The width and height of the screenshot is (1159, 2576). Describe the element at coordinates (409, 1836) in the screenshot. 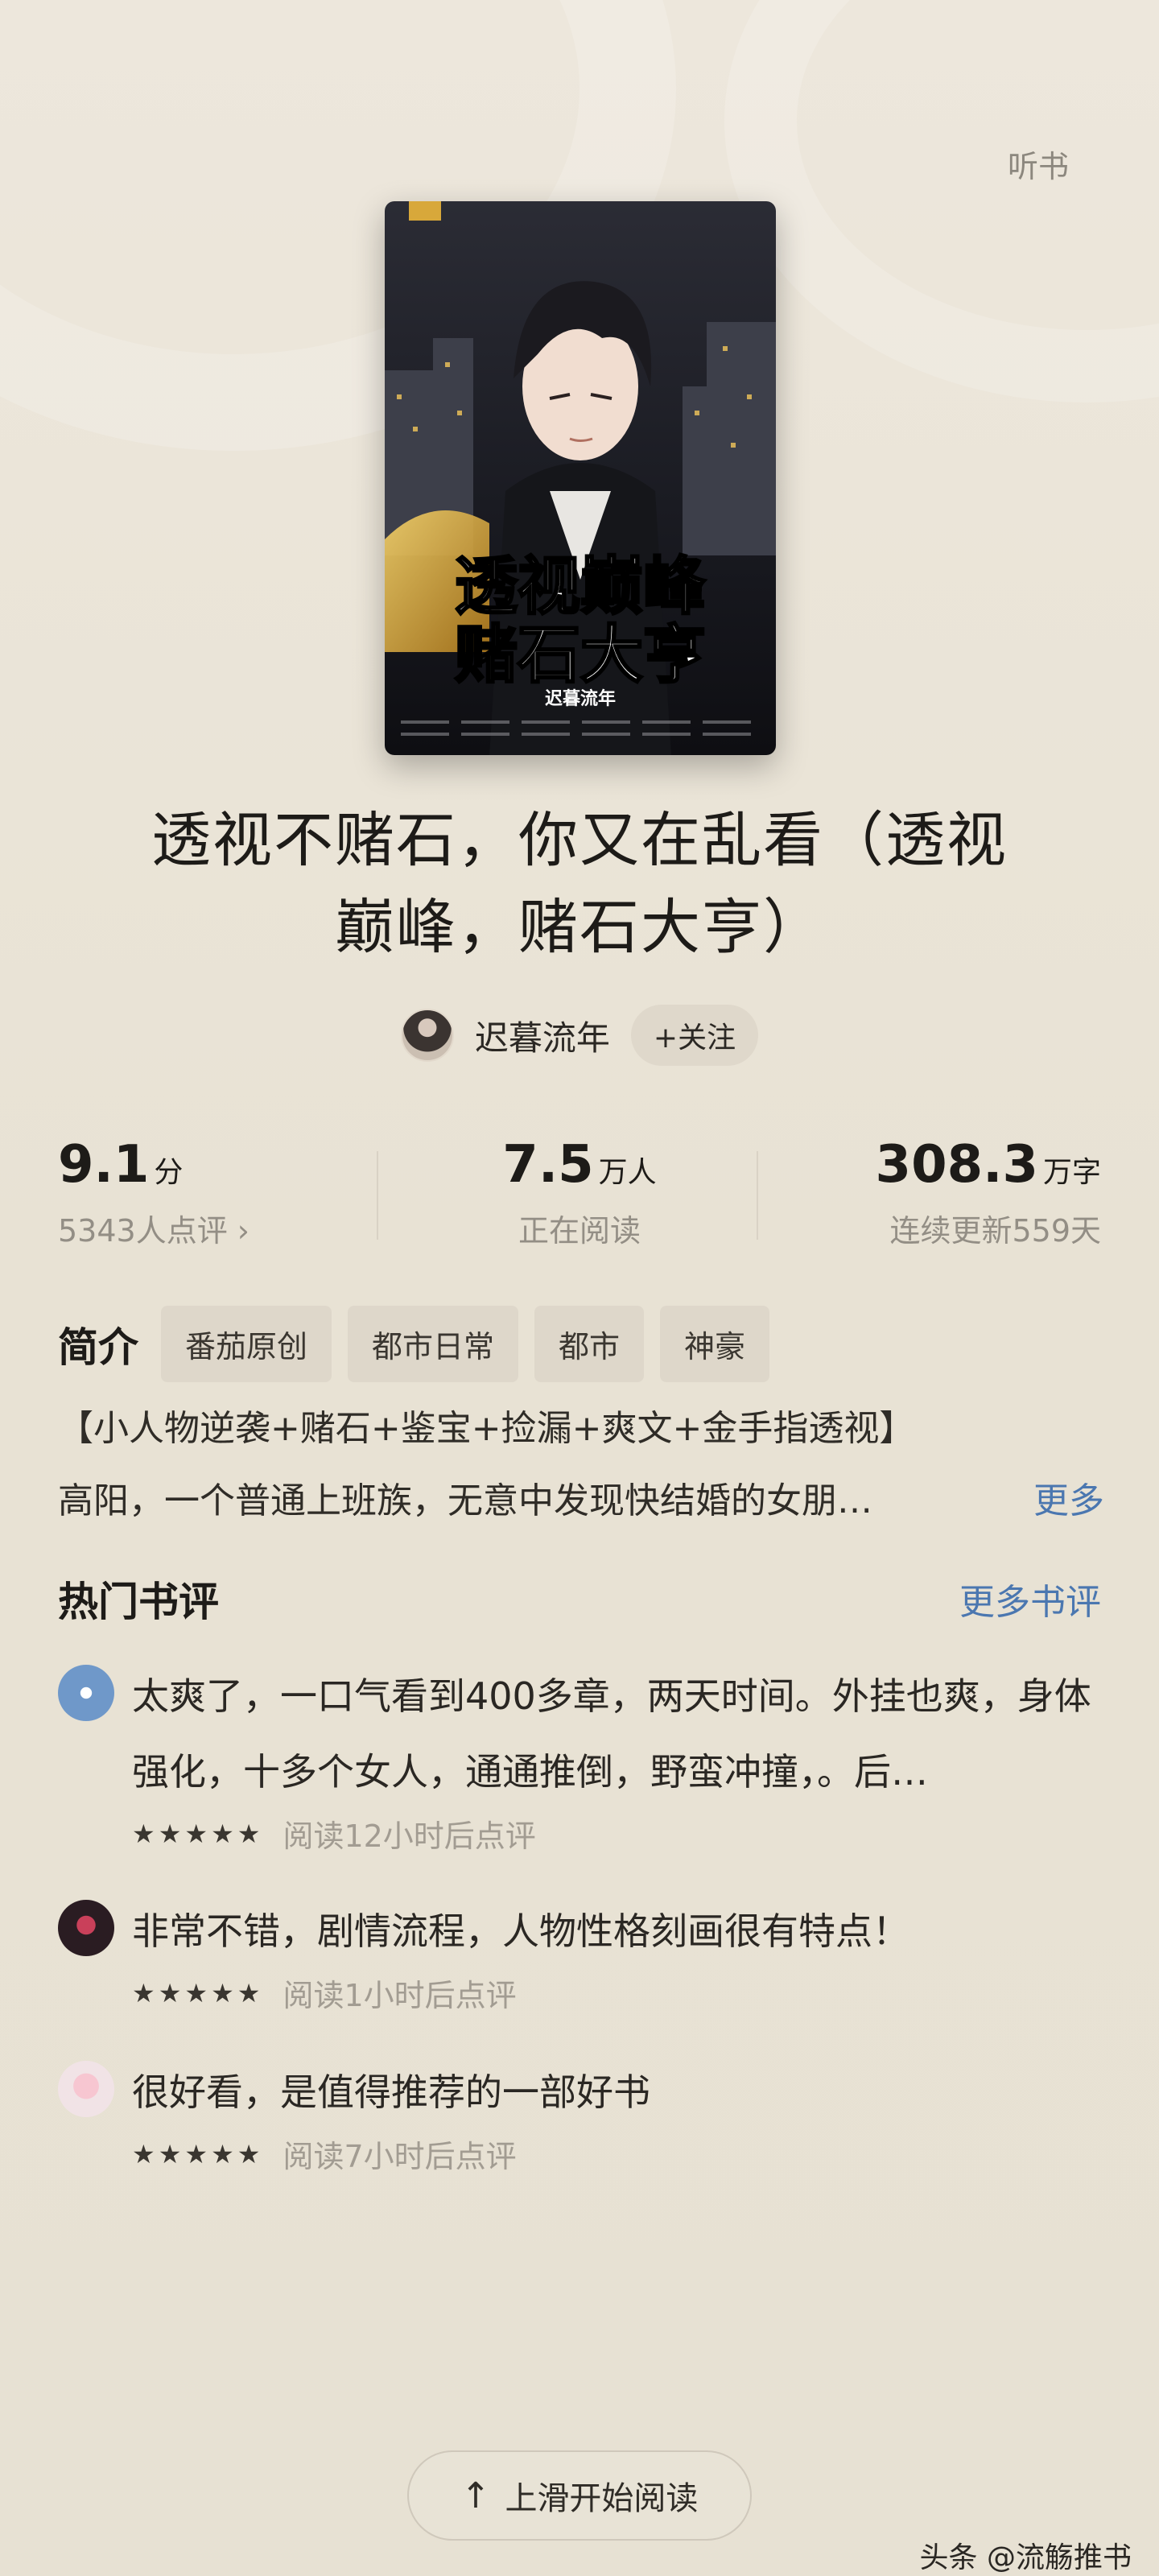

I see `review-time: 阅读12小时后点评` at that location.